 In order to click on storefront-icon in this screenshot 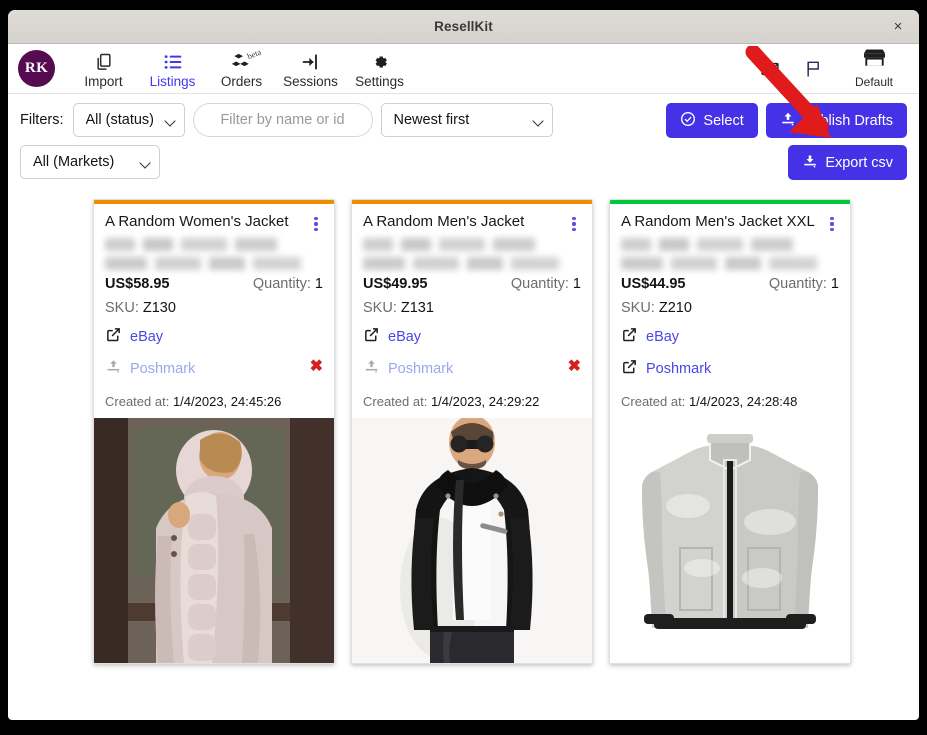, I will do `click(874, 61)`.